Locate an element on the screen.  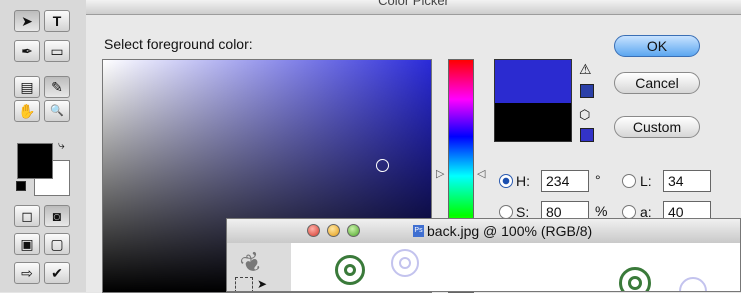
color-field-cursor is located at coordinates (382, 165).